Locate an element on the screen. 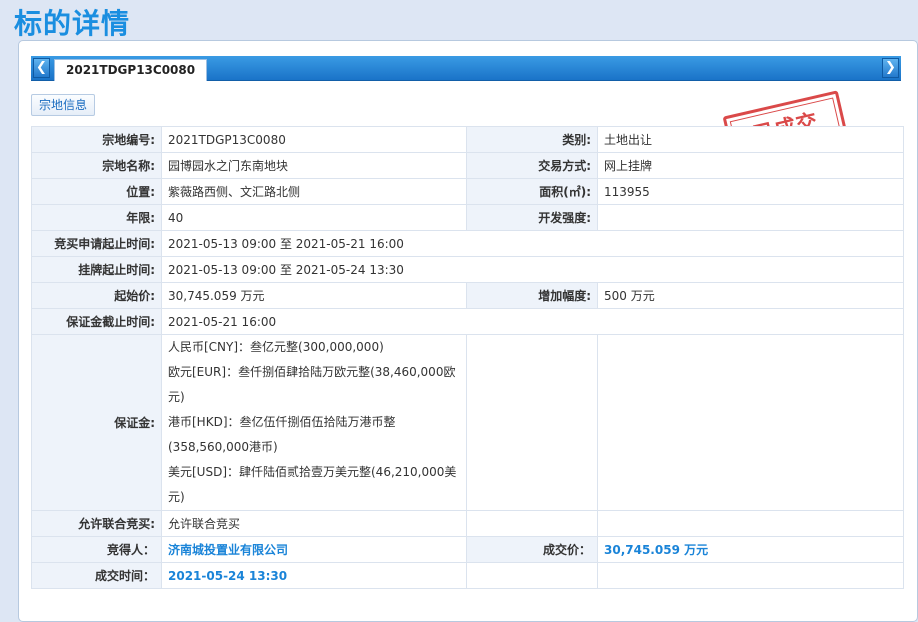 This screenshot has height=622, width=918. winner-value: 济南城投置业有限公司 is located at coordinates (314, 549).